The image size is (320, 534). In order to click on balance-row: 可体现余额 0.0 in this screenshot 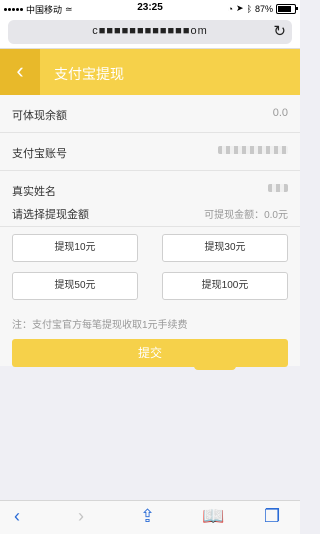, I will do `click(150, 114)`.